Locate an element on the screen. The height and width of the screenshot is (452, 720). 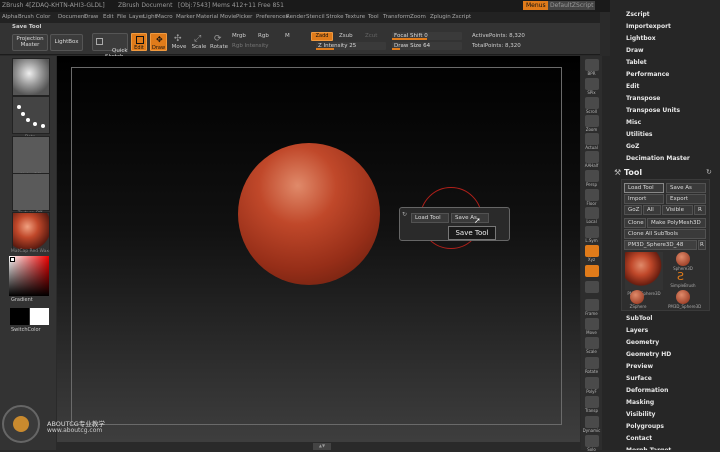
load-tool-button: Load Tool is located at coordinates (644, 188).